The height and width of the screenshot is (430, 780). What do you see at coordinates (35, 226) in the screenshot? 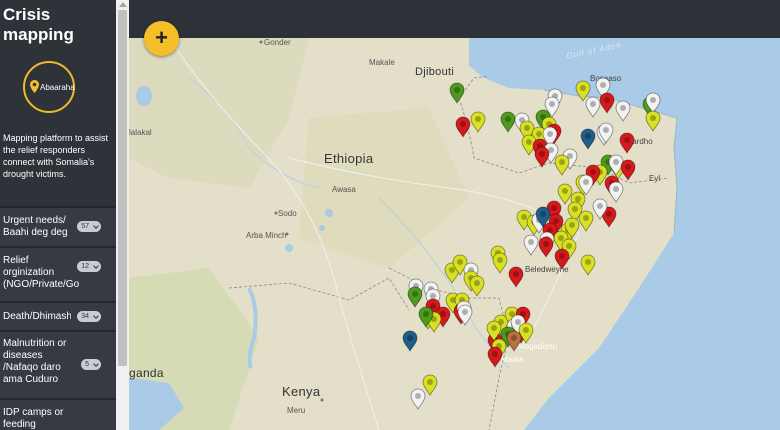
I see `category-label: Urgent needs/ Baahi deg deg` at bounding box center [35, 226].